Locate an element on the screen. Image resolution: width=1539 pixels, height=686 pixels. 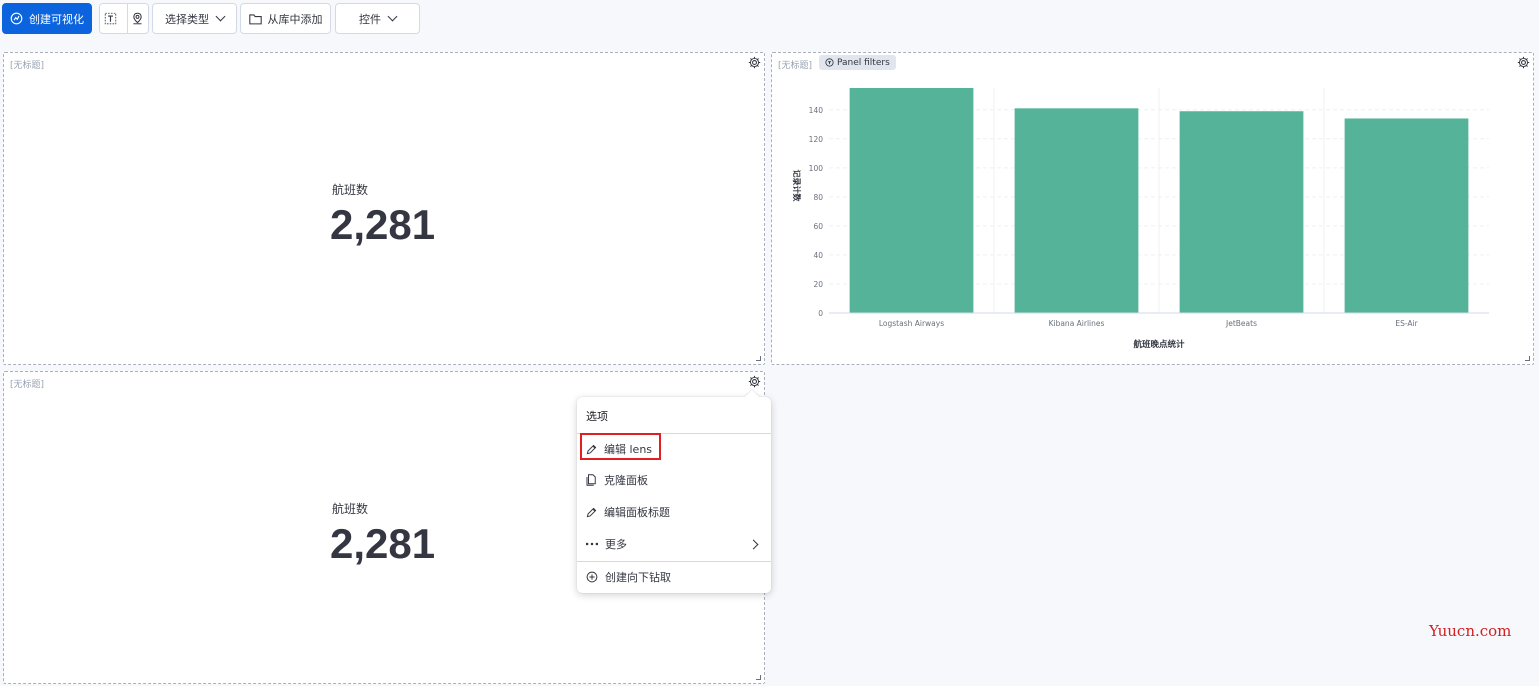
panel-filters-badge: Panel filters is located at coordinates (857, 62).